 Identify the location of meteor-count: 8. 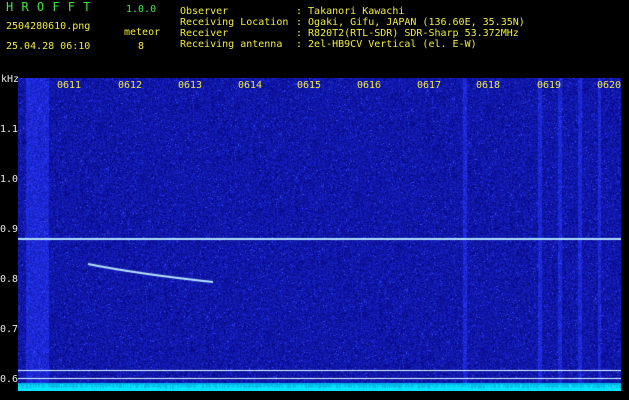
(141, 46).